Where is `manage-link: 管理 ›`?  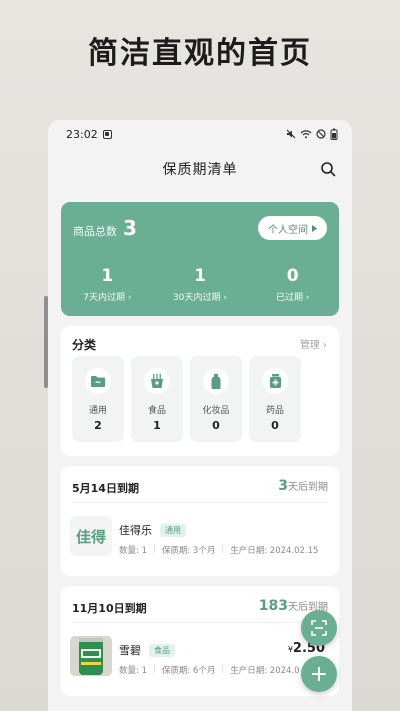
manage-link: 管理 › is located at coordinates (313, 343).